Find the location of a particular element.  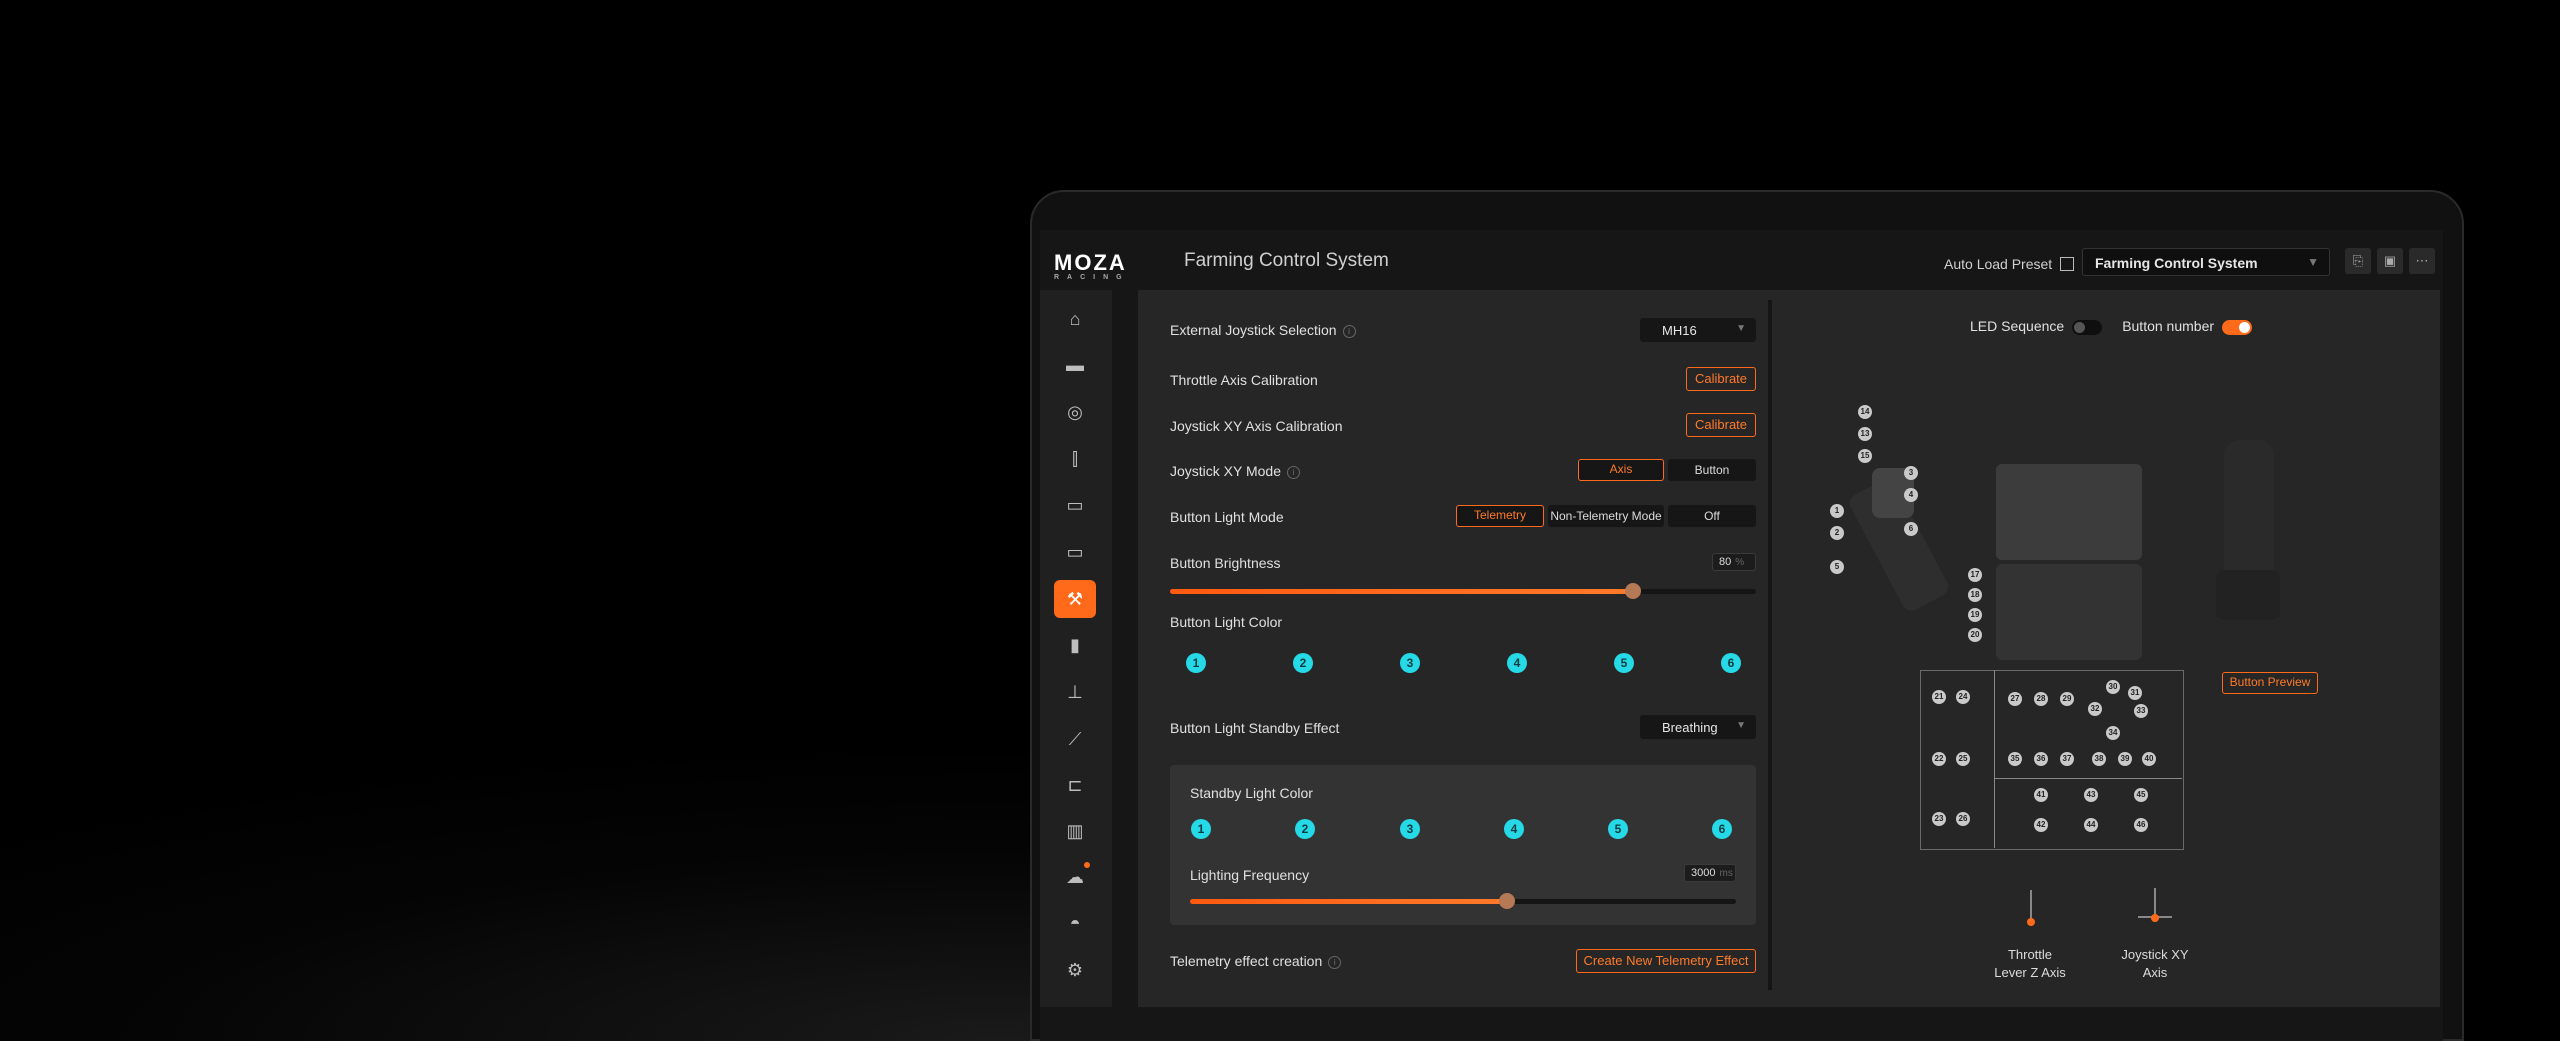

throttle-cal-label: Throttle Axis Calibration is located at coordinates (1244, 380).